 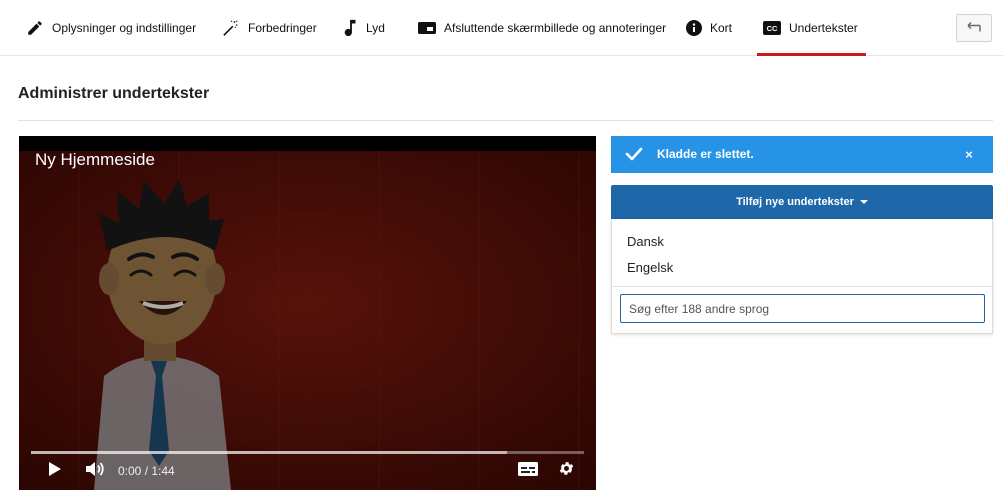 I want to click on language-search-input, so click(x=802, y=308).